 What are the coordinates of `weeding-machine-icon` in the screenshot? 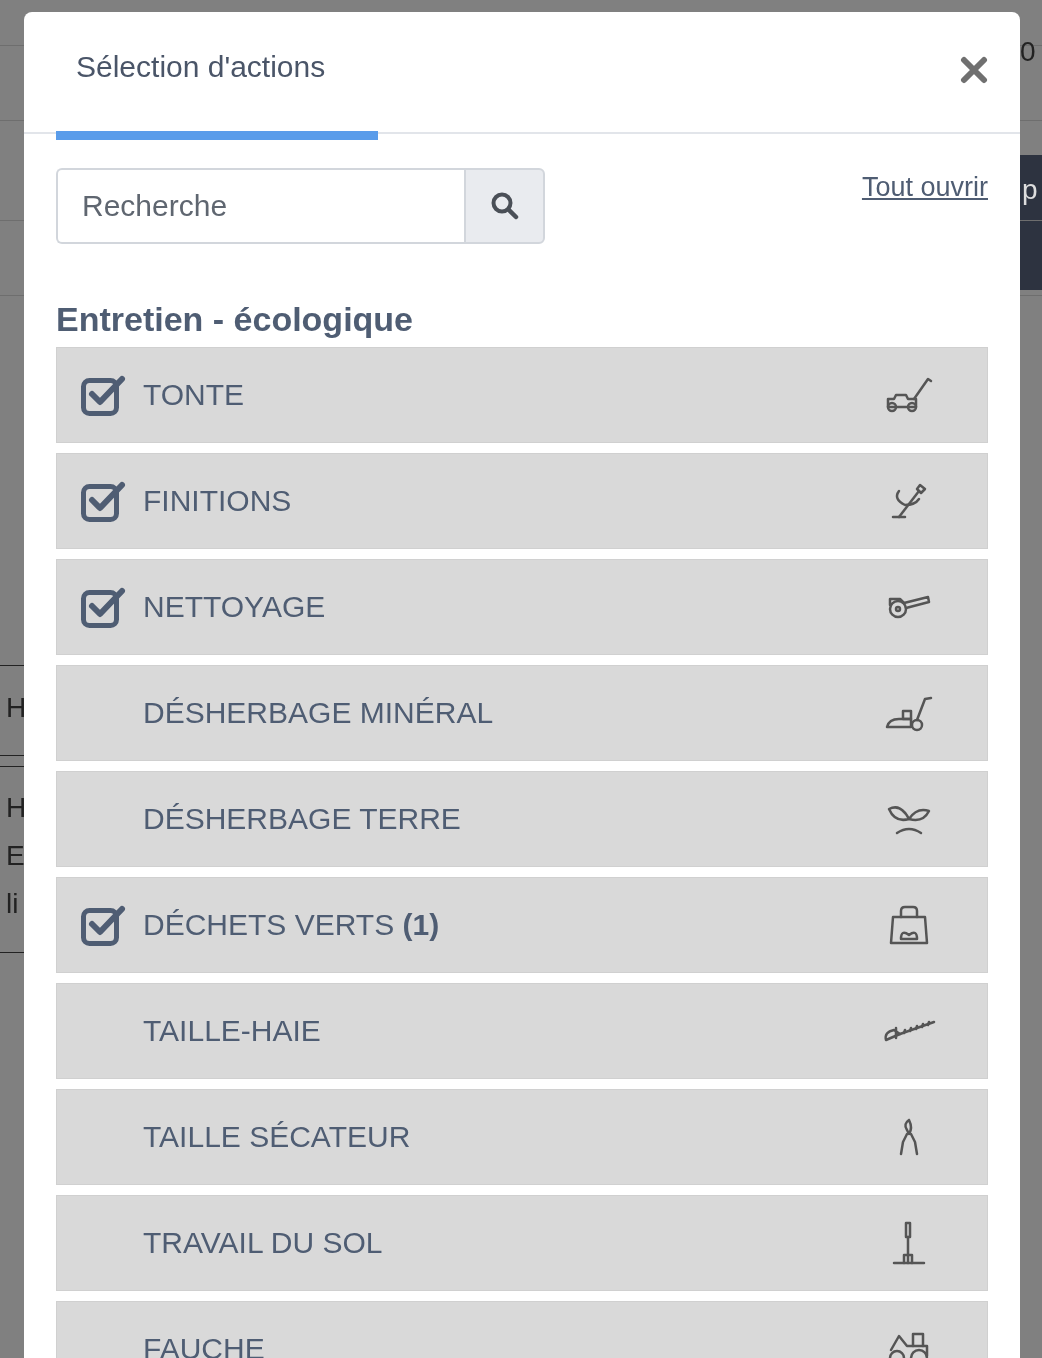 It's located at (909, 713).